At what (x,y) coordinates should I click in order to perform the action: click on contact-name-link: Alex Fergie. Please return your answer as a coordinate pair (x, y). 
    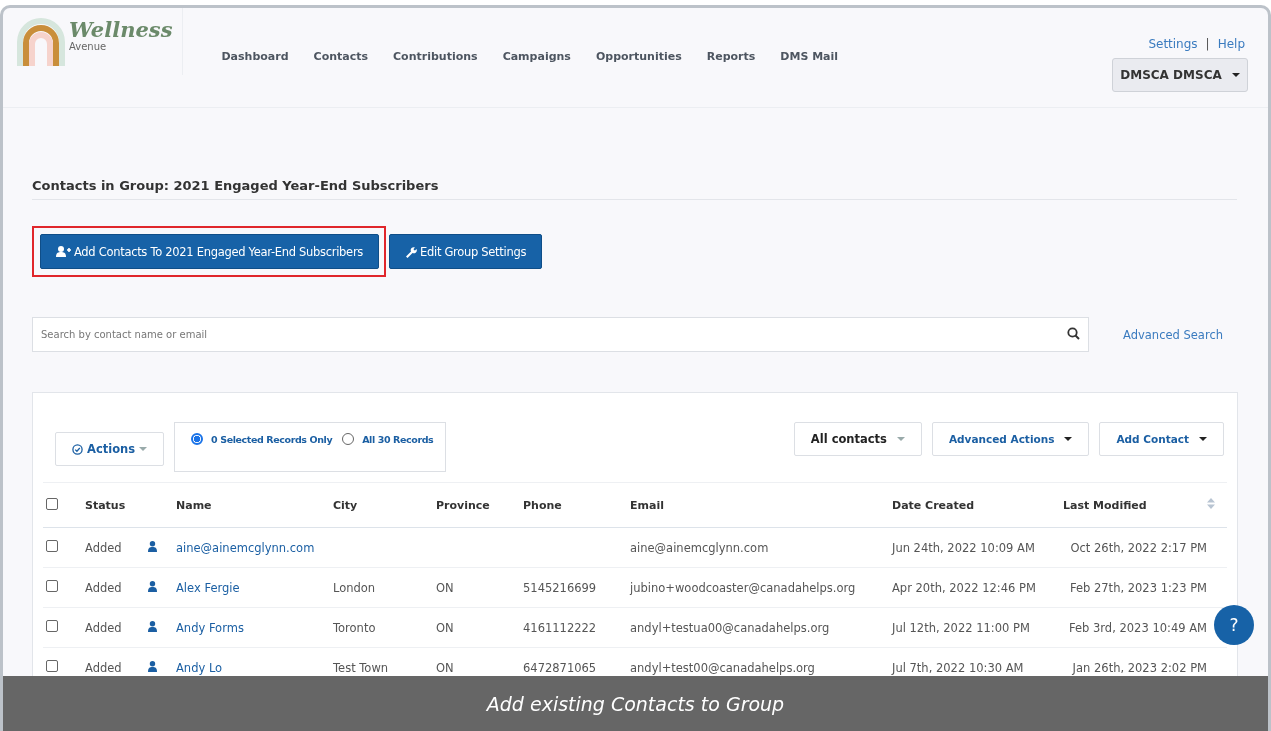
    Looking at the image, I should click on (254, 587).